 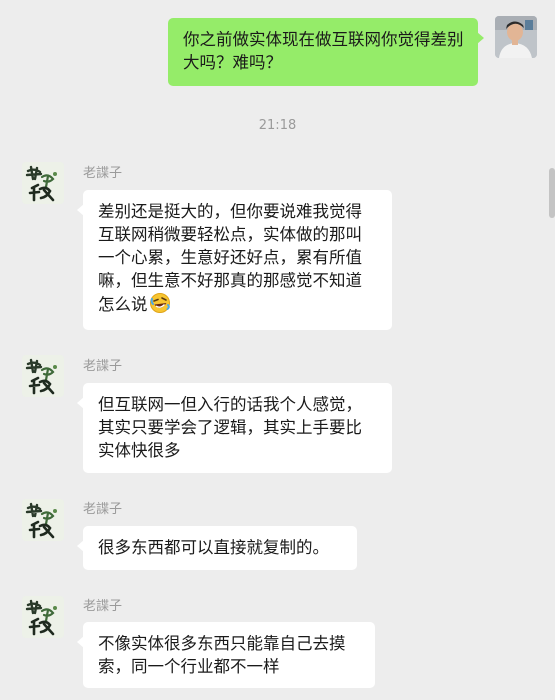 I want to click on contact-message-text: 不像实体很多东西只能靠自己去摸索，同一个行业都不一样, so click(x=222, y=655).